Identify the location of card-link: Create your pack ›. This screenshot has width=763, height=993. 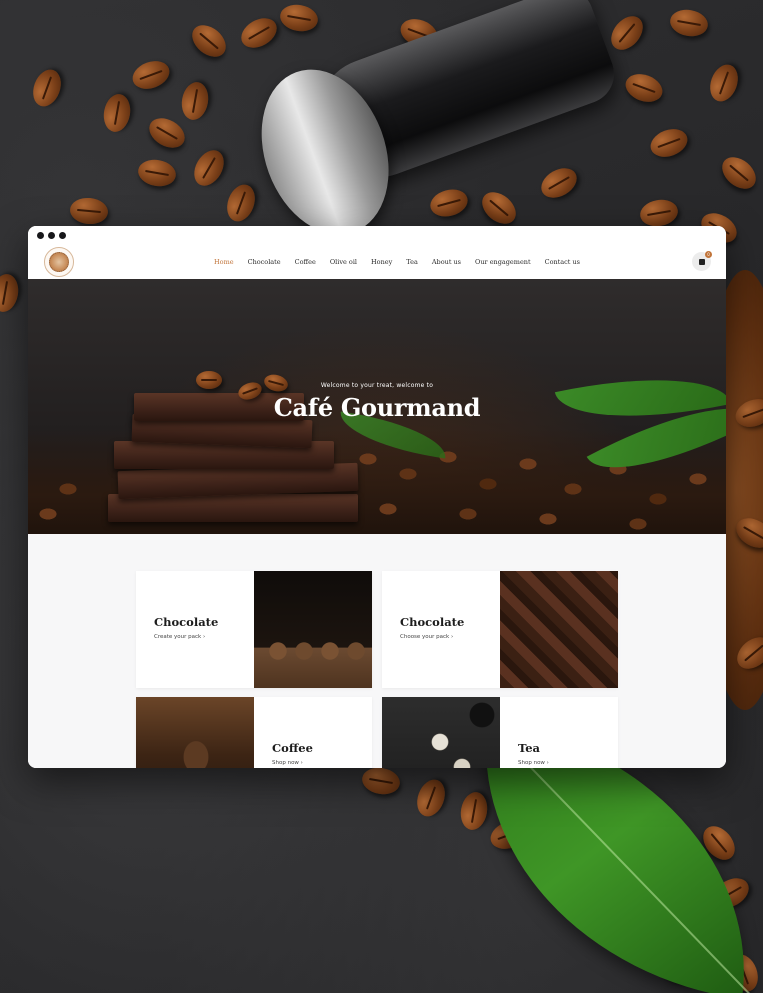
(186, 637).